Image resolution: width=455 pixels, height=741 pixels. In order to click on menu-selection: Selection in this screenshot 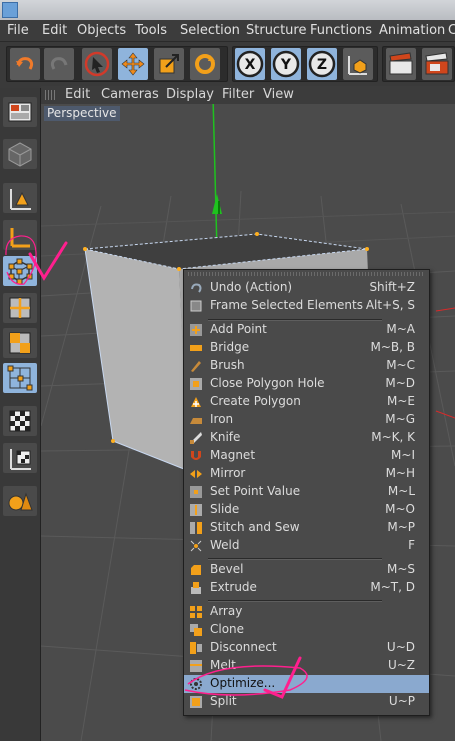, I will do `click(210, 30)`.